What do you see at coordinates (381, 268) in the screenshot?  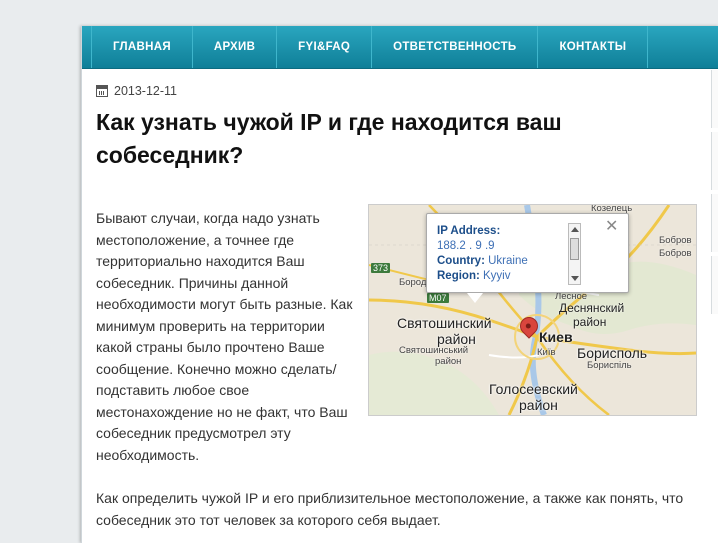 I see `road-shield: 373` at bounding box center [381, 268].